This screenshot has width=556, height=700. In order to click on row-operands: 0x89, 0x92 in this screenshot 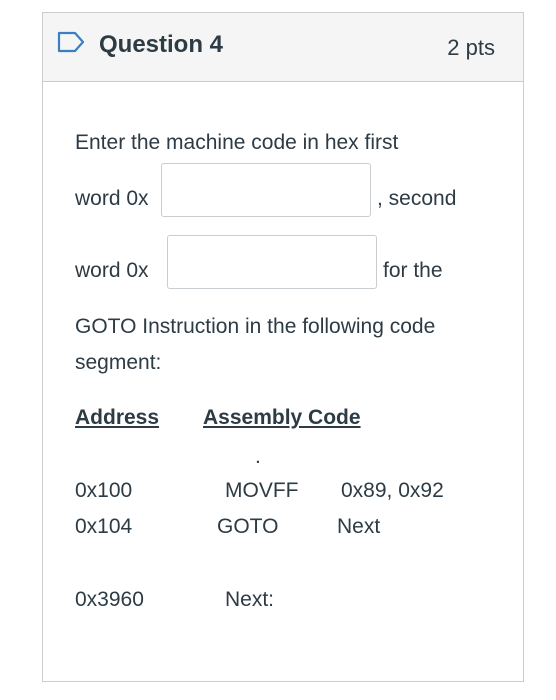, I will do `click(392, 490)`.